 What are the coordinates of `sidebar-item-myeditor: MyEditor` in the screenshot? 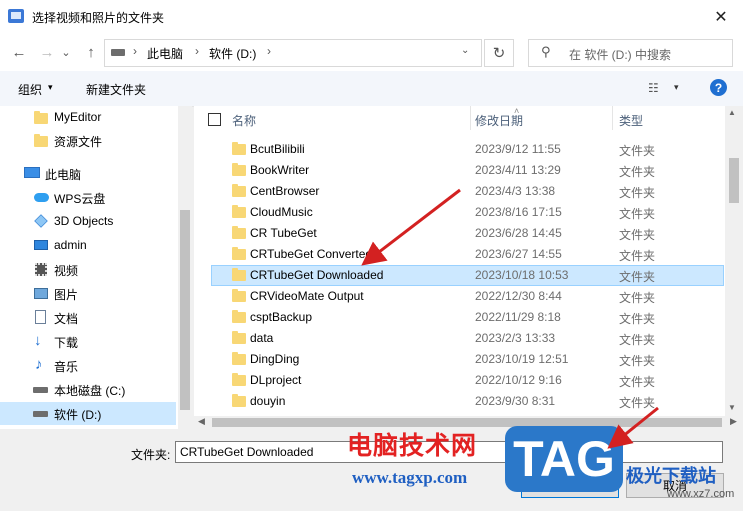 It's located at (88, 117).